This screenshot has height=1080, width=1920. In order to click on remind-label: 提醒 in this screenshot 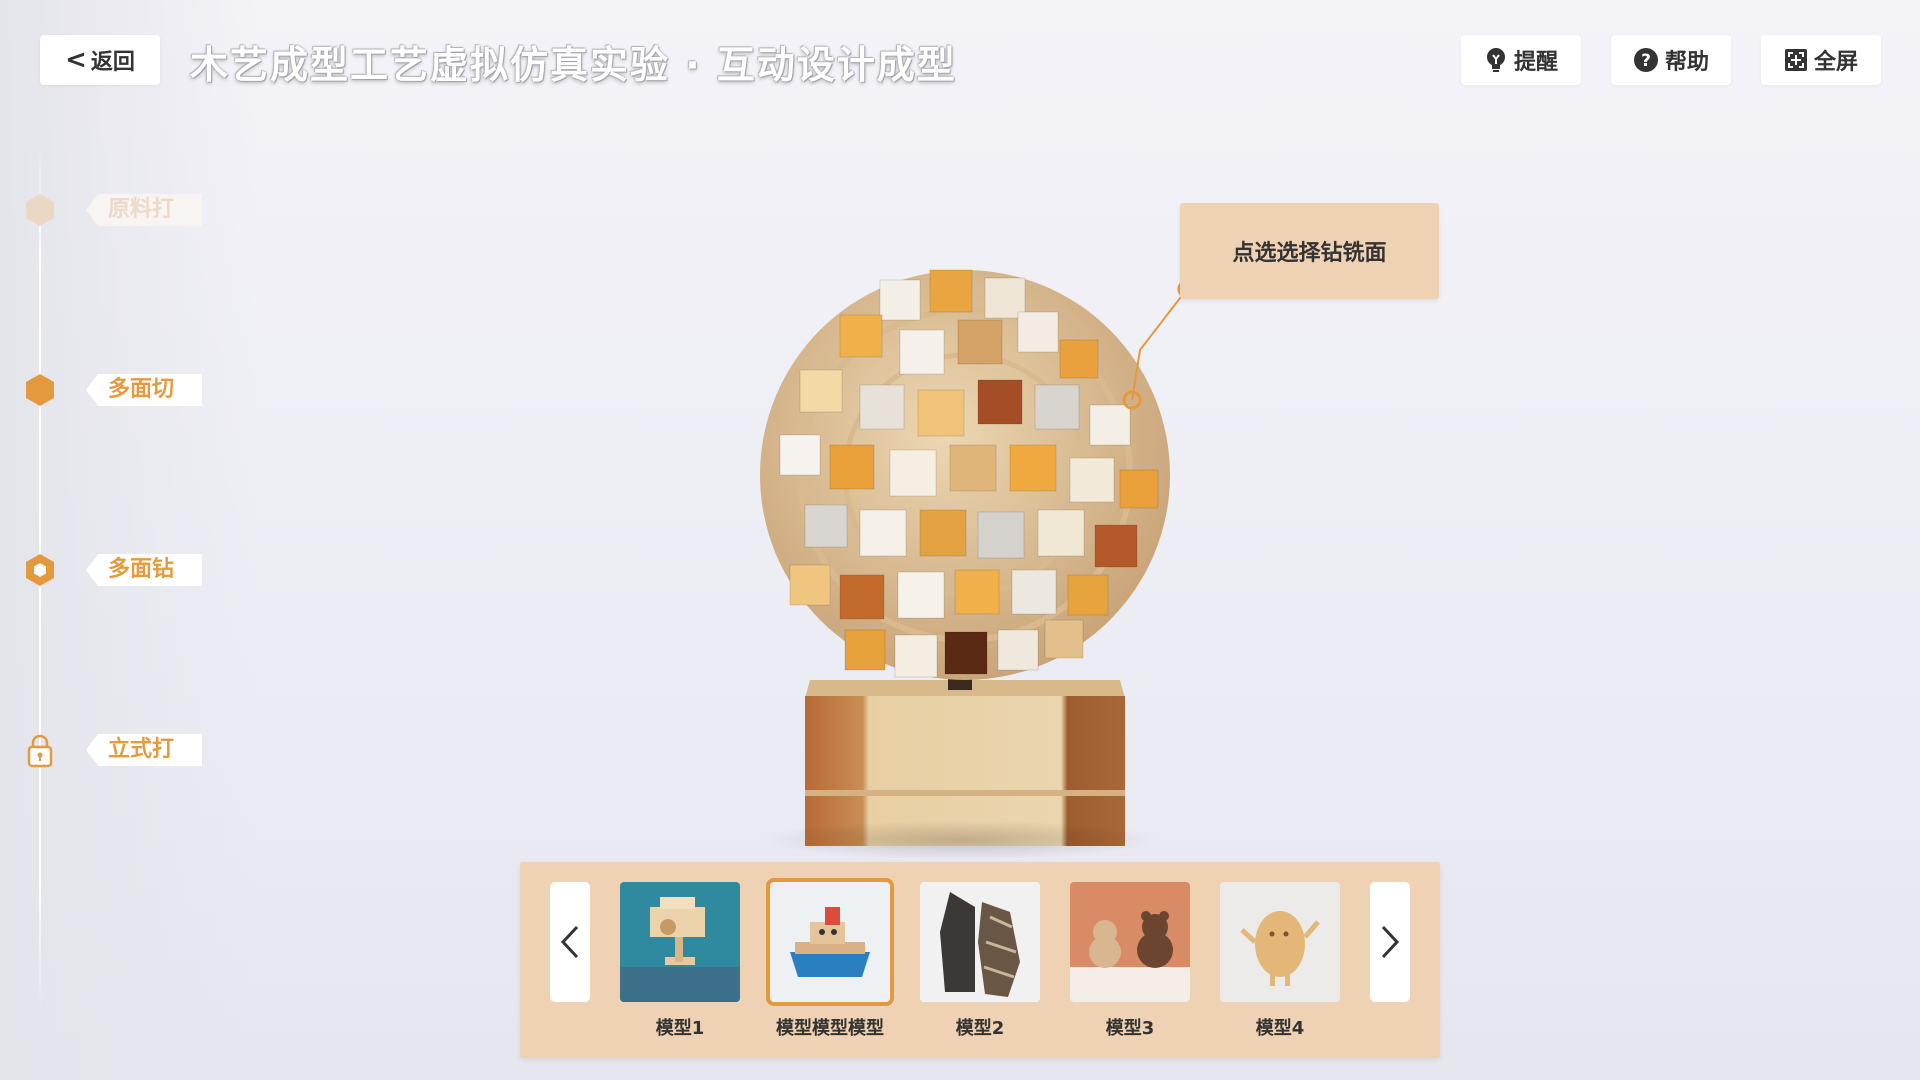, I will do `click(1535, 62)`.